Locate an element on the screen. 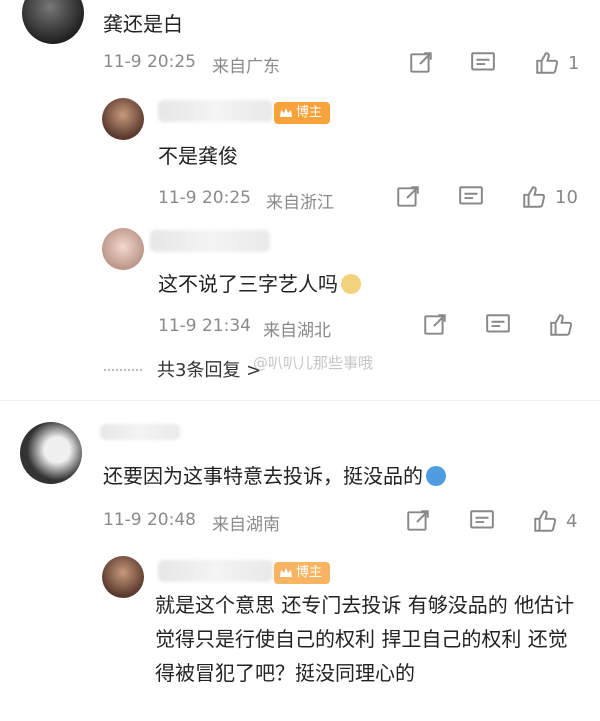 Image resolution: width=600 pixels, height=721 pixels. like-count: 4 is located at coordinates (572, 521).